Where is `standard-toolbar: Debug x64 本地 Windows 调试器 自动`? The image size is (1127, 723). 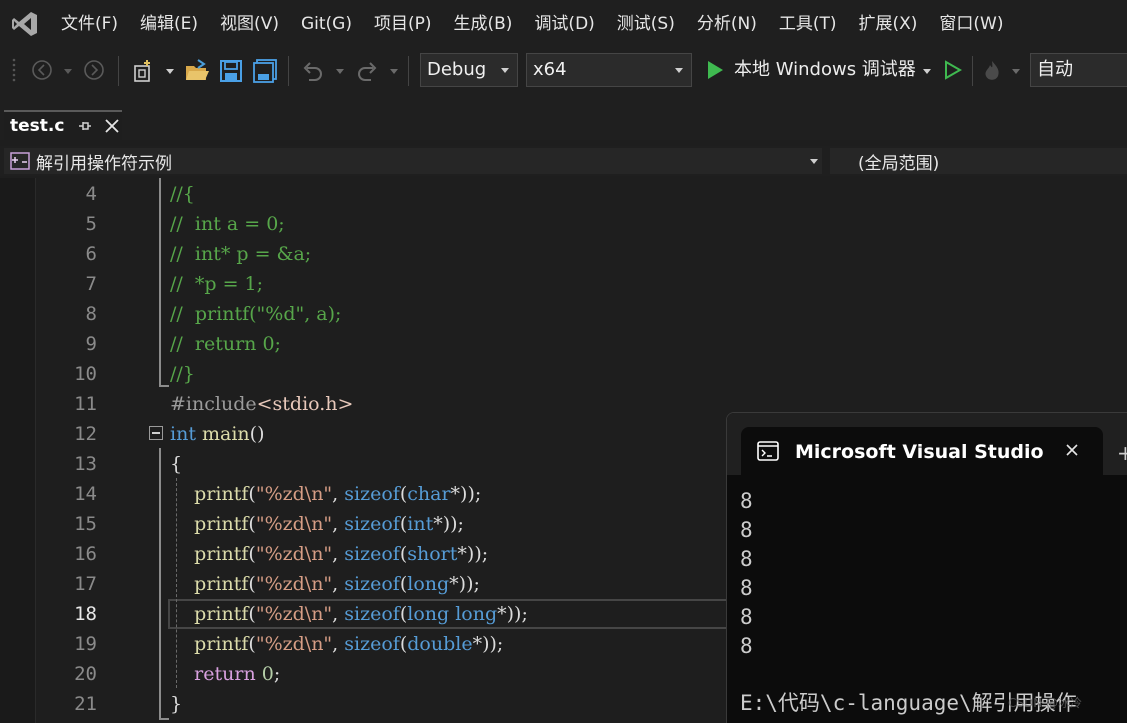
standard-toolbar: Debug x64 本地 Windows 调试器 自动 is located at coordinates (563, 71).